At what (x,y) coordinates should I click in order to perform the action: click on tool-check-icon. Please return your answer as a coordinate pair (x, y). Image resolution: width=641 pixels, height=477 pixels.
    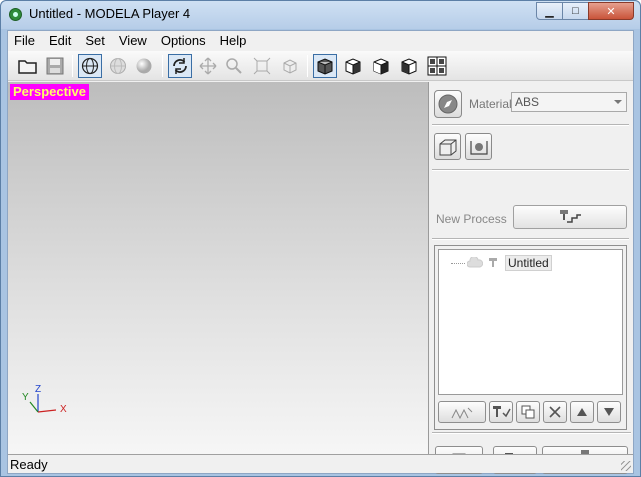
    Looking at the image, I should click on (502, 412).